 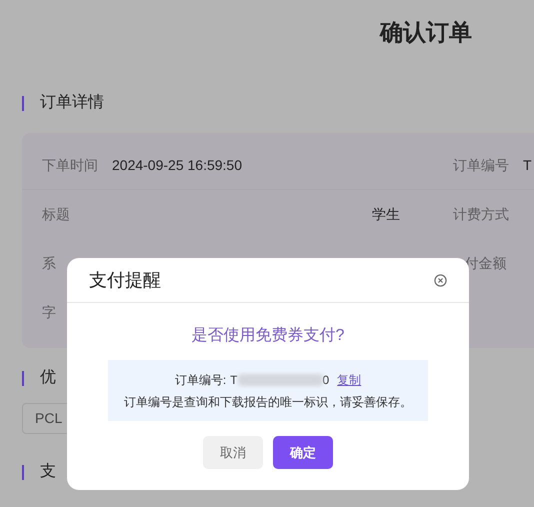 I want to click on field-label: 标题, so click(x=56, y=214).